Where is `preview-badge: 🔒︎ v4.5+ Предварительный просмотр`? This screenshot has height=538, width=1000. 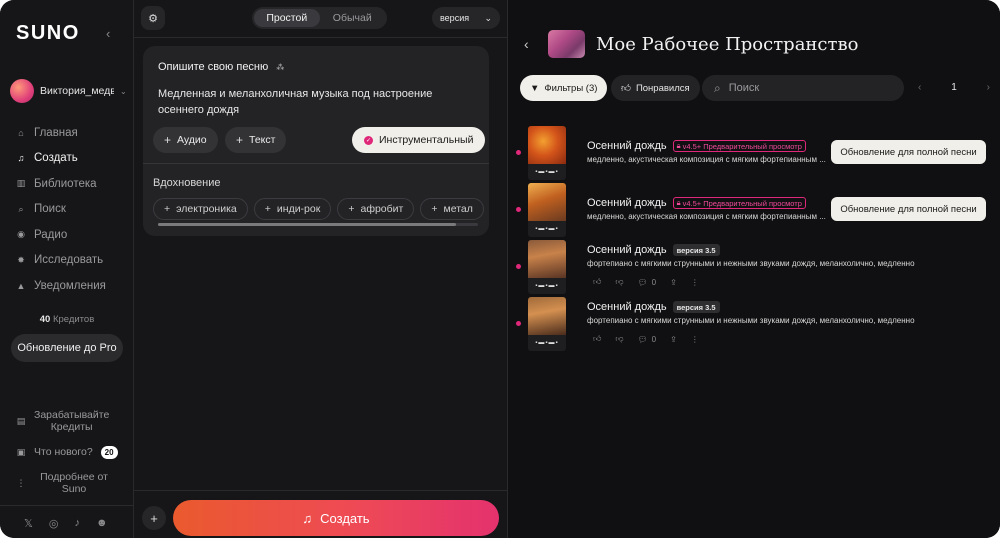
preview-badge: 🔒︎ v4.5+ Предварительный просмотр is located at coordinates (739, 146).